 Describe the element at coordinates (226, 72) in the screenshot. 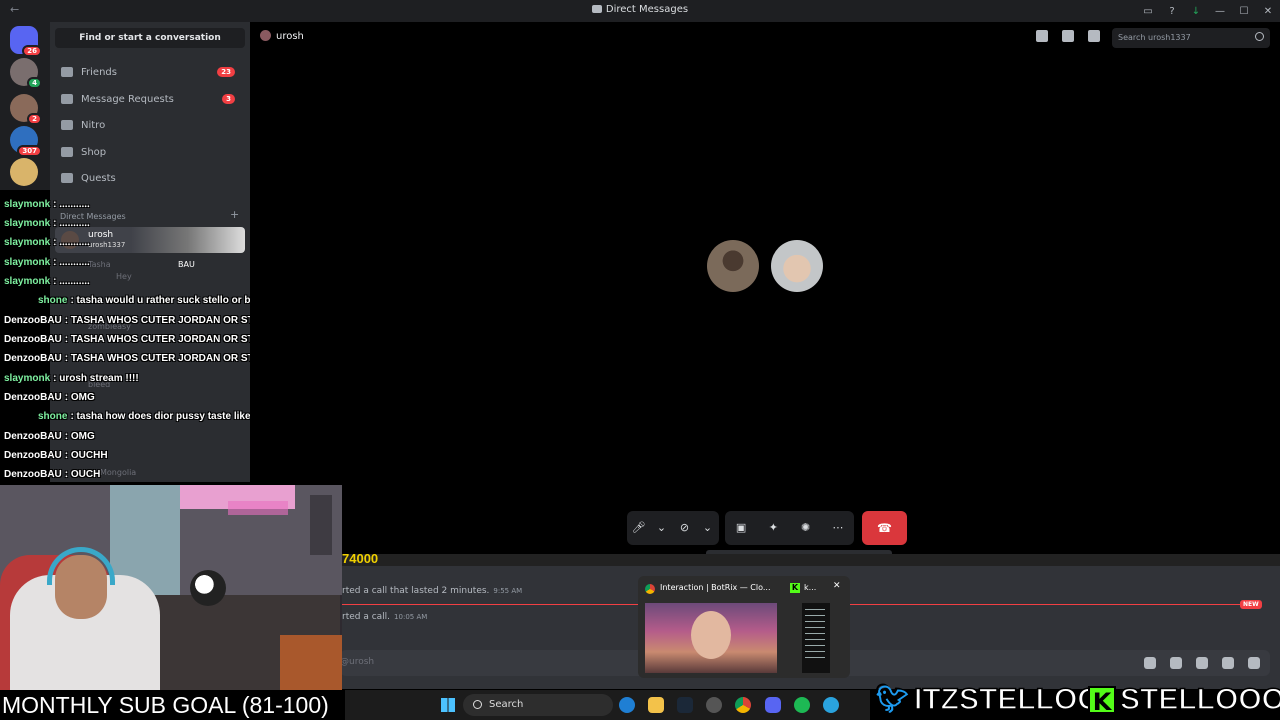

I see `count-badge: 23` at that location.